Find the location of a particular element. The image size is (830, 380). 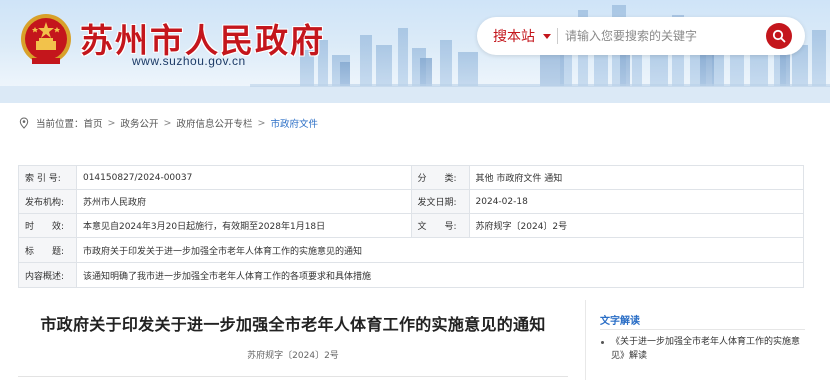

breadcrumb-prefix: 当前位置： is located at coordinates (60, 124).